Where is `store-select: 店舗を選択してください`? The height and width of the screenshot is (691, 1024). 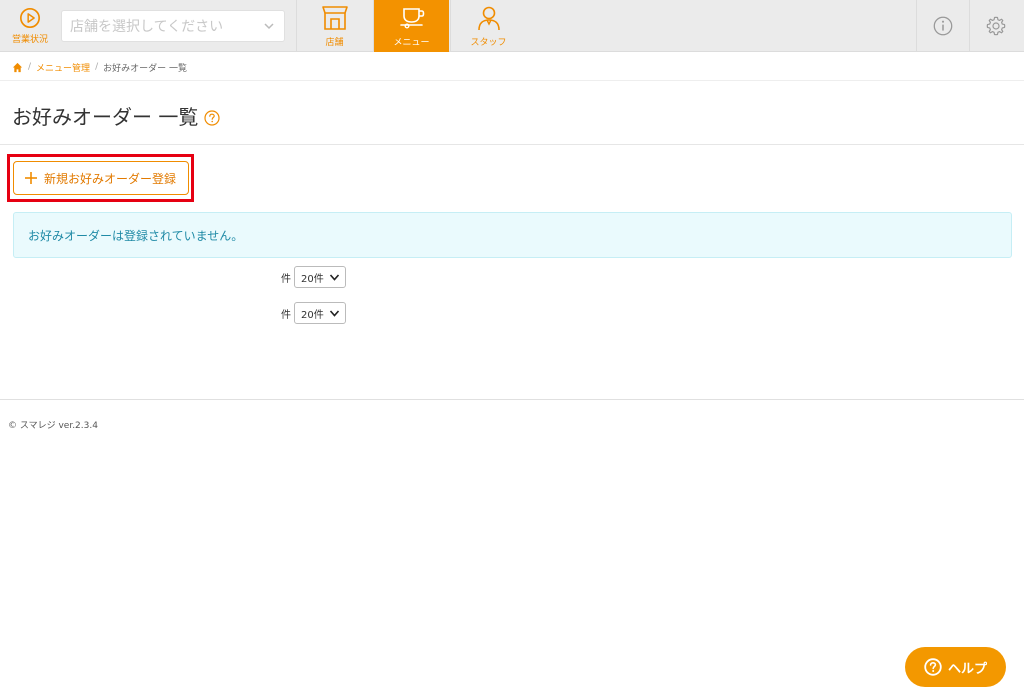 store-select: 店舗を選択してください is located at coordinates (173, 26).